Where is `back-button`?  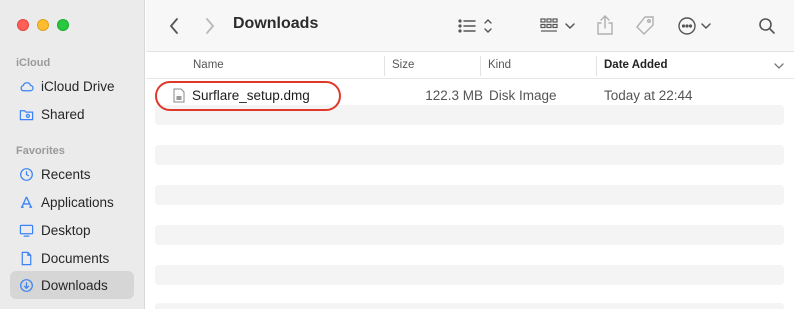 back-button is located at coordinates (174, 26).